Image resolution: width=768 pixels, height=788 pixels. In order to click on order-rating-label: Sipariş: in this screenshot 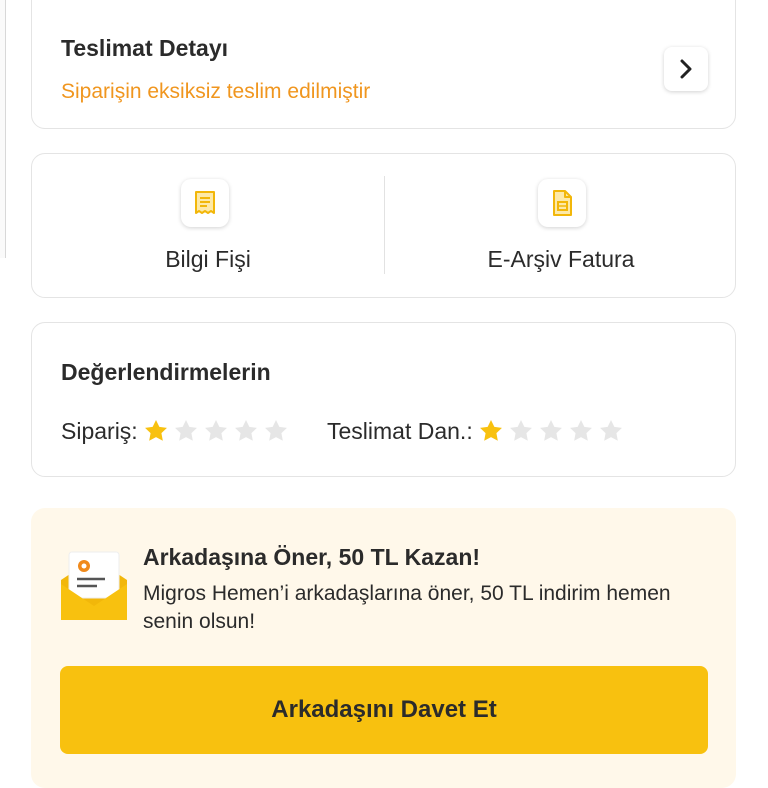, I will do `click(99, 430)`.